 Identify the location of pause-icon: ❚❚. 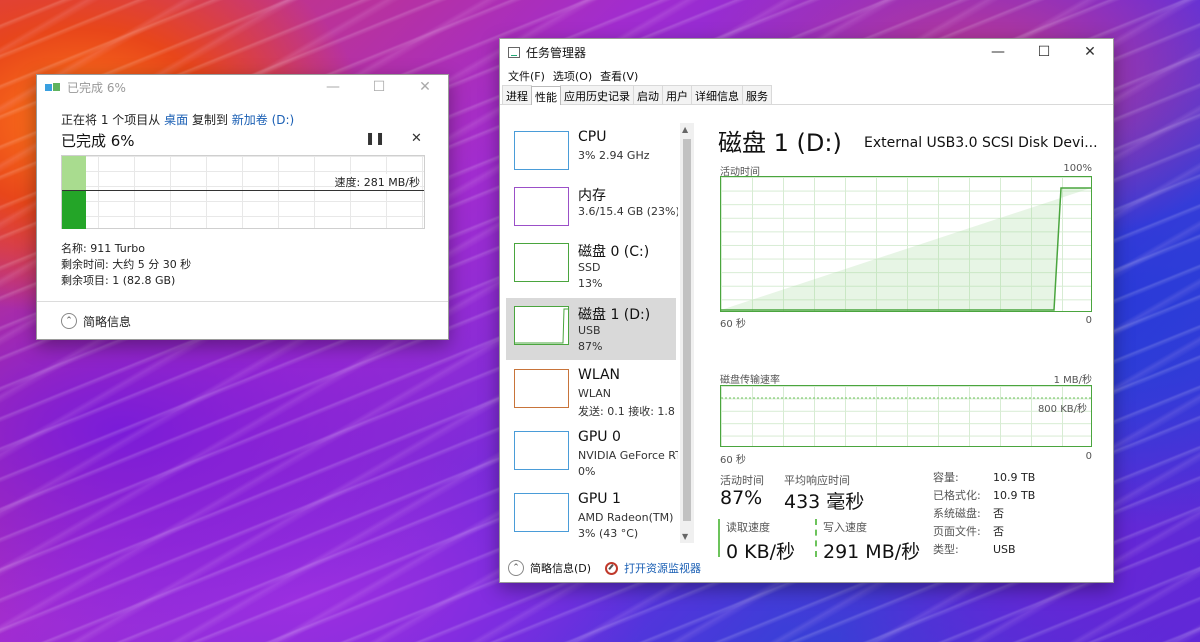
(375, 138).